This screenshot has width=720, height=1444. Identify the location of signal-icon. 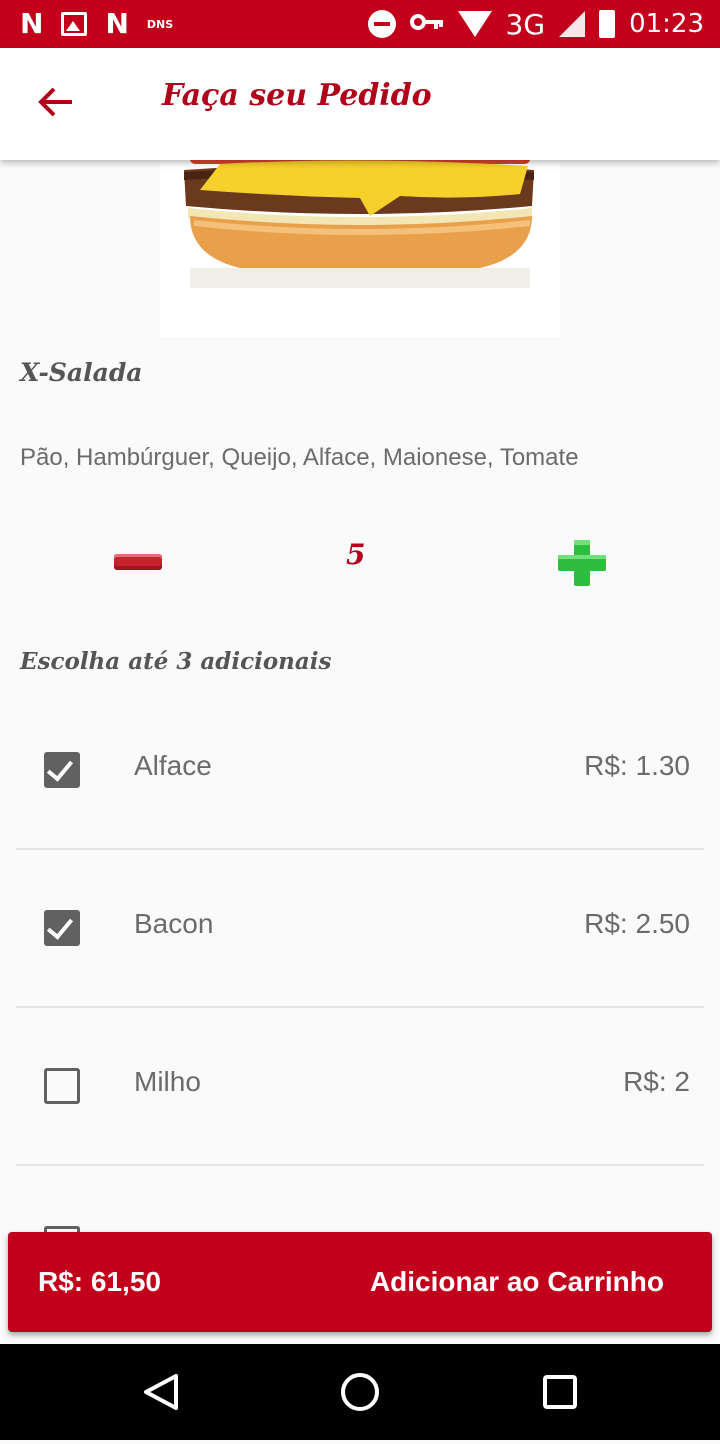
(572, 24).